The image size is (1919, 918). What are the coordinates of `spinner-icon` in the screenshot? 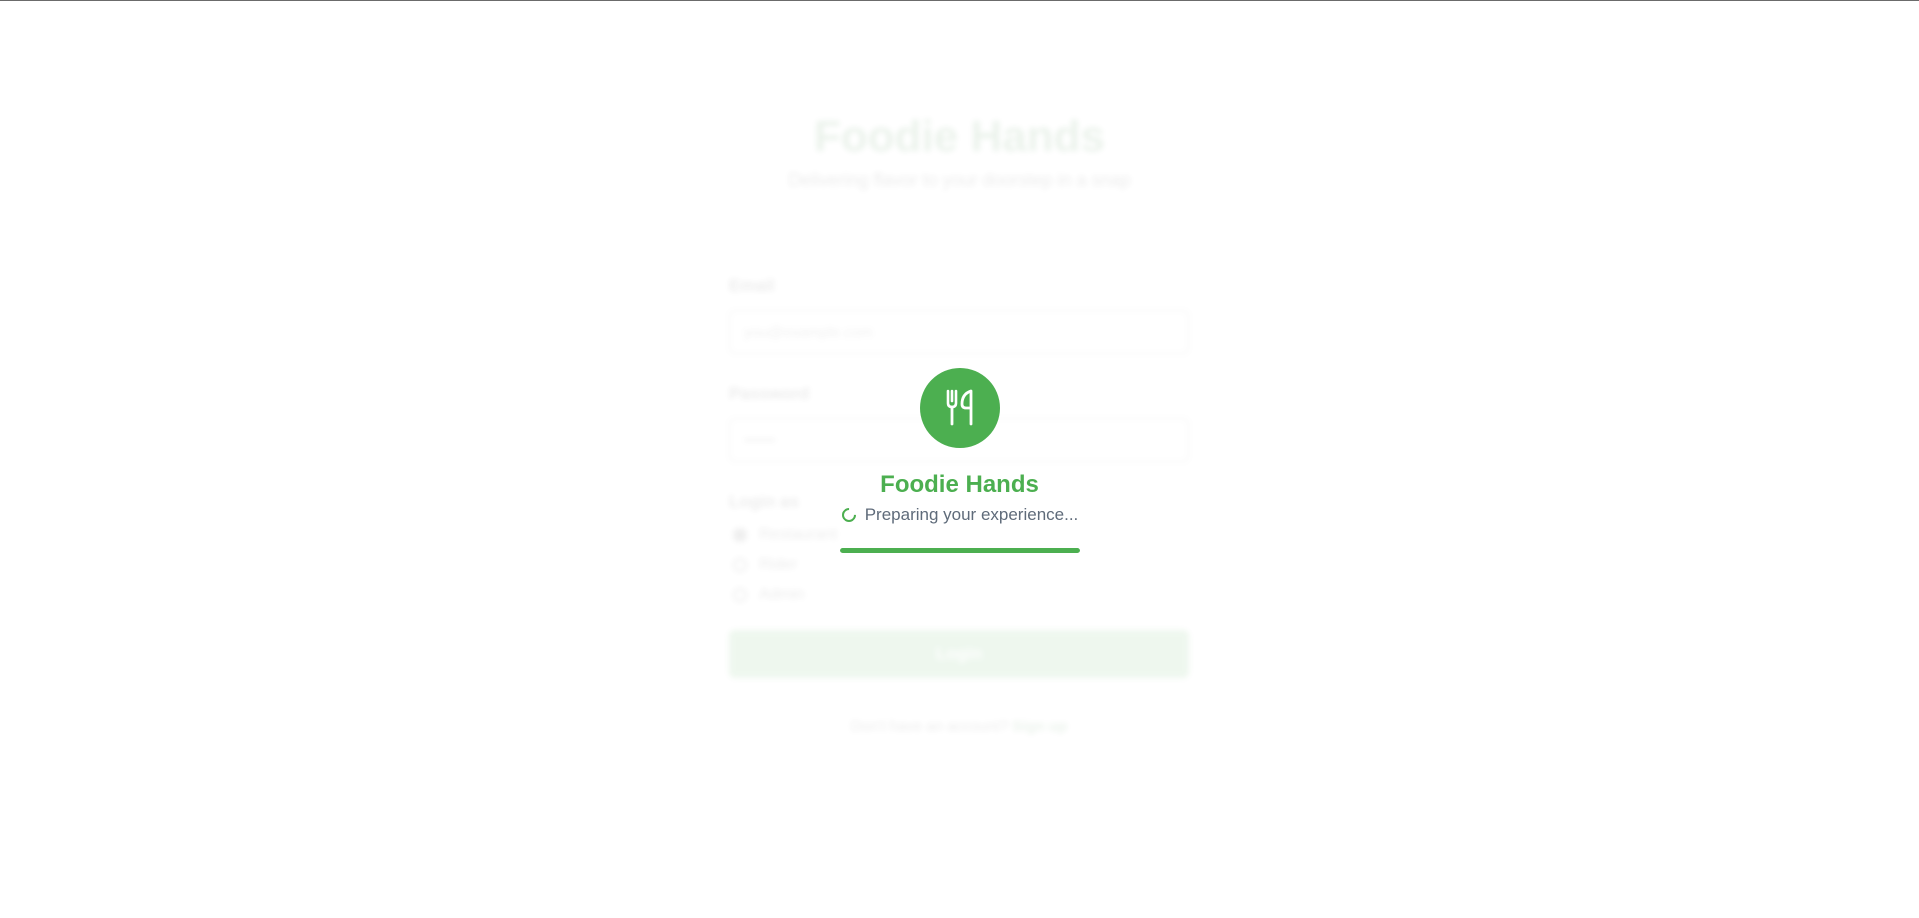 It's located at (848, 515).